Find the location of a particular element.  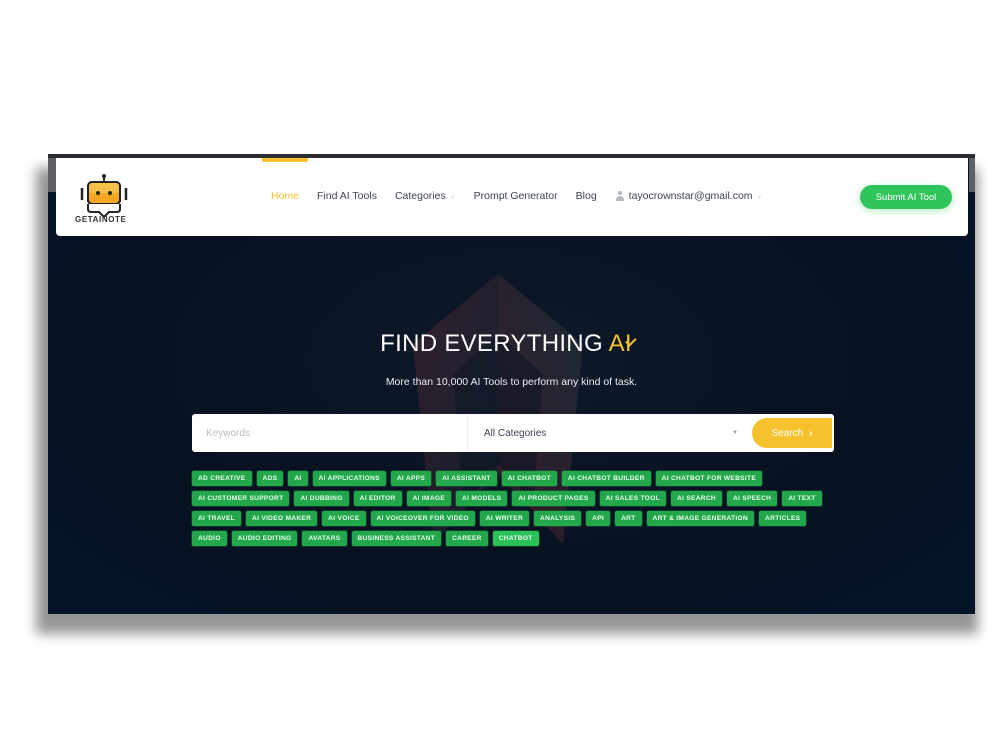

nav-user-menu: tayocrownstar@gmail.com ⌄ is located at coordinates (689, 196).